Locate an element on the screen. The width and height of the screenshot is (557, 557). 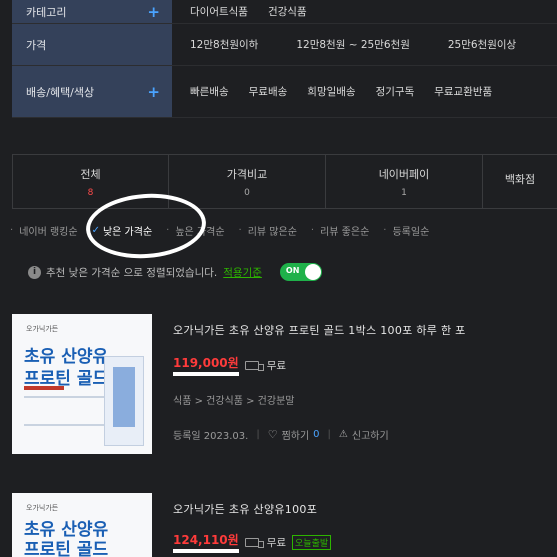
tab-count: 8 is located at coordinates (90, 192).